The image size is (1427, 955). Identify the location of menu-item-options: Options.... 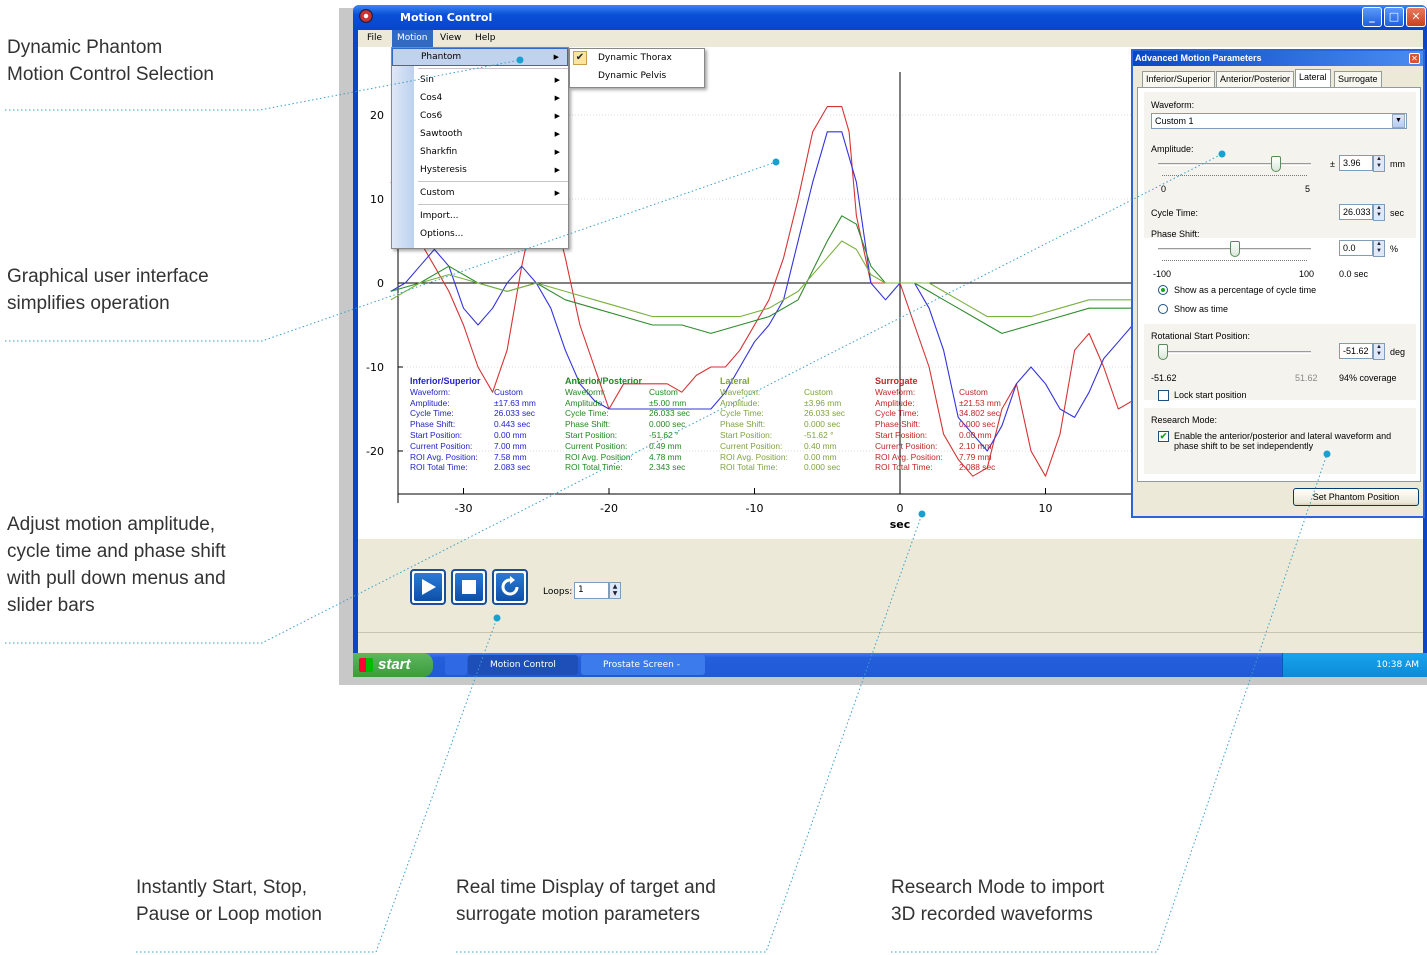
(480, 234).